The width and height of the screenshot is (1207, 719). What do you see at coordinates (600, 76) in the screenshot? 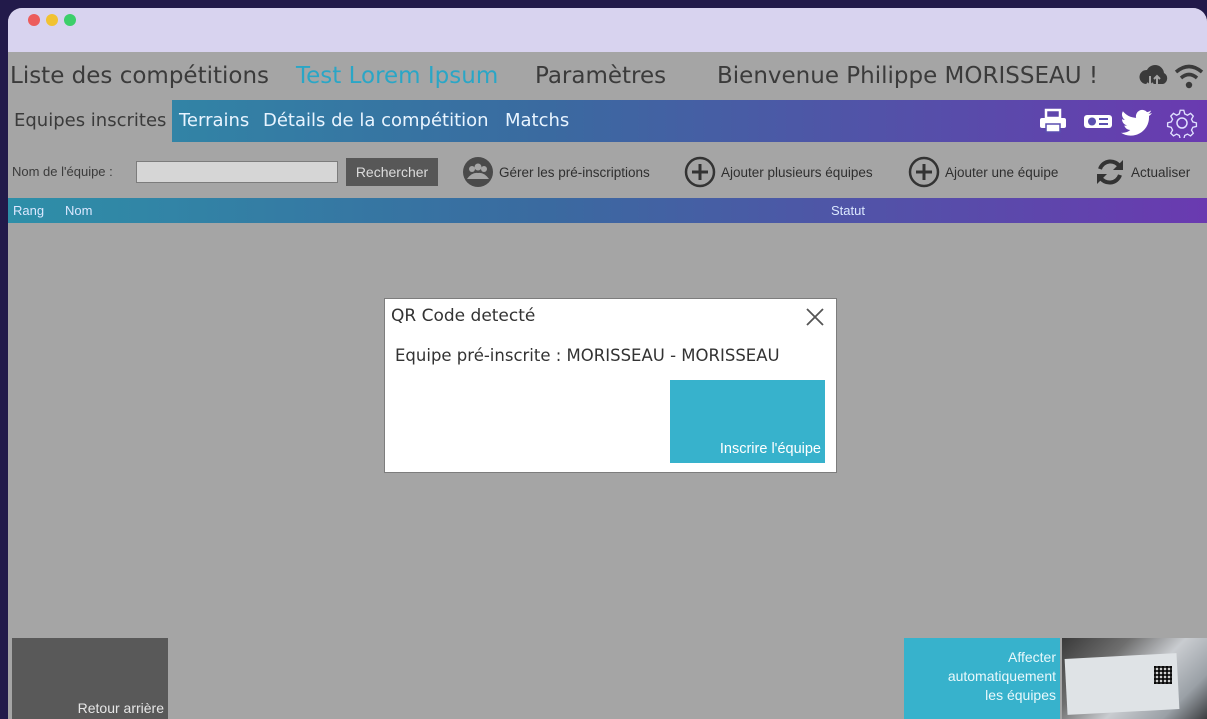
I see `nav-settings: Paramètres` at bounding box center [600, 76].